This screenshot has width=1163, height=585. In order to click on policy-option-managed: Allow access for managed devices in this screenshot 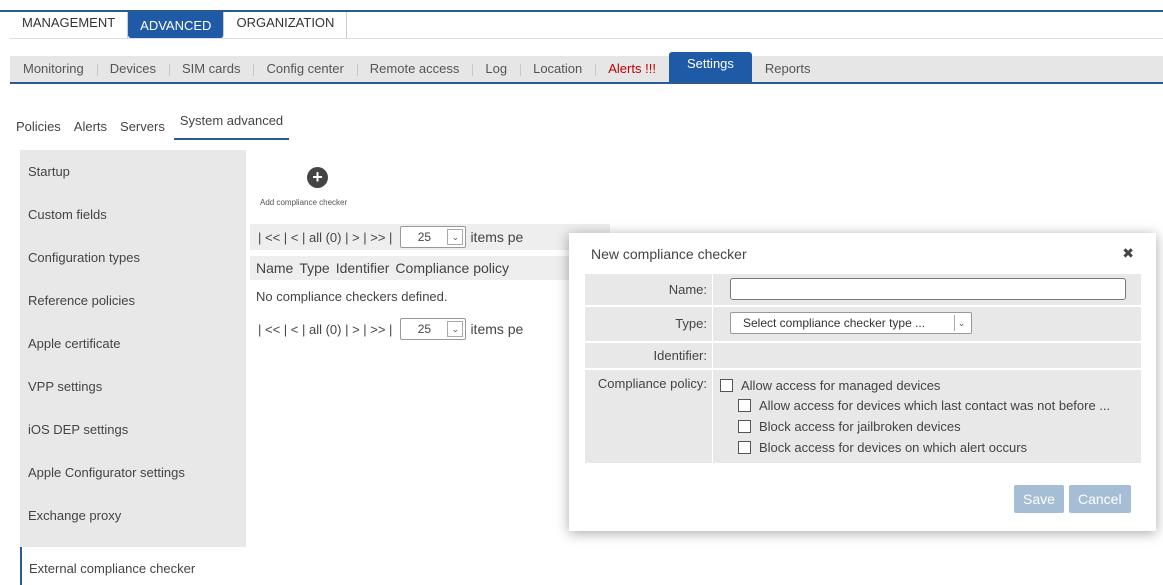, I will do `click(830, 385)`.